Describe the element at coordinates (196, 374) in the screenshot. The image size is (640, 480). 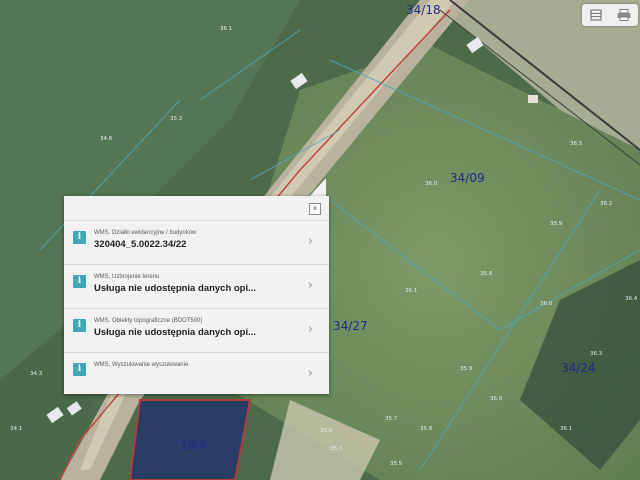
I see `popup-result-item: i WMS, Wyszukiwanie wyszukiwanie ›` at that location.